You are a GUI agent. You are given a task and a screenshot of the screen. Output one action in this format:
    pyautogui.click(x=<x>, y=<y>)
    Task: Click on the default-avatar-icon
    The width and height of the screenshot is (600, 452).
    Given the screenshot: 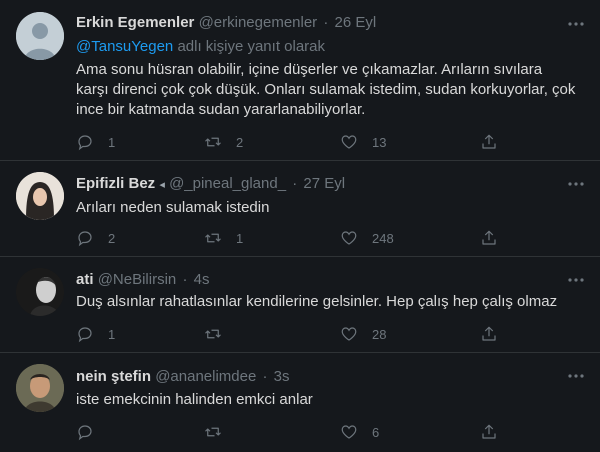 What is the action you would take?
    pyautogui.click(x=40, y=36)
    